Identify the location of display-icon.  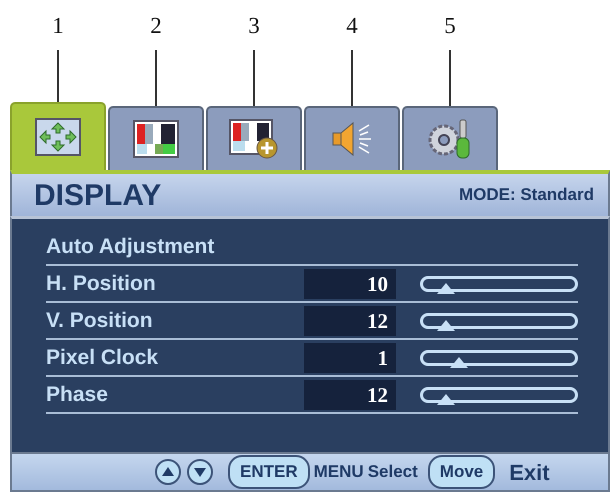
(58, 137).